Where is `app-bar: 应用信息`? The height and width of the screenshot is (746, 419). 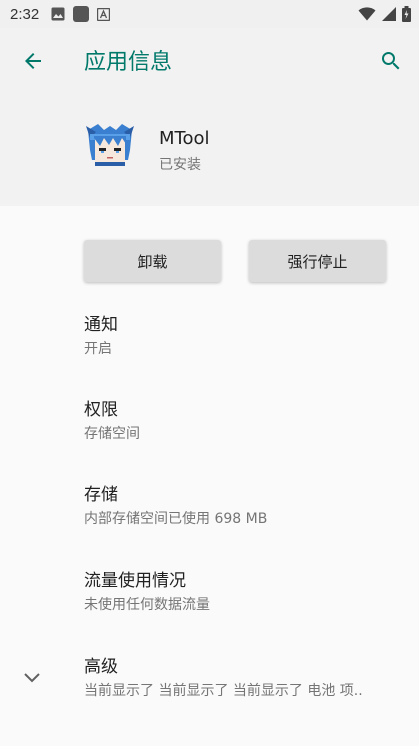 app-bar: 应用信息 is located at coordinates (209, 61).